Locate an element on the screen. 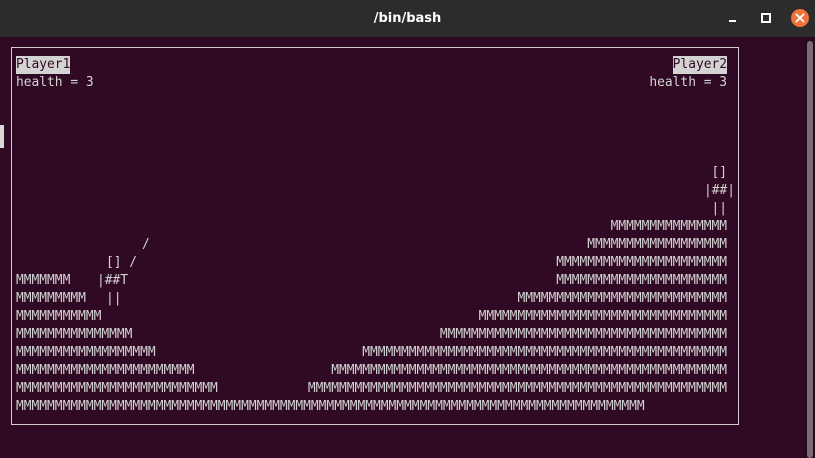 This screenshot has width=815, height=458. player2-name: Player2 is located at coordinates (699, 65).